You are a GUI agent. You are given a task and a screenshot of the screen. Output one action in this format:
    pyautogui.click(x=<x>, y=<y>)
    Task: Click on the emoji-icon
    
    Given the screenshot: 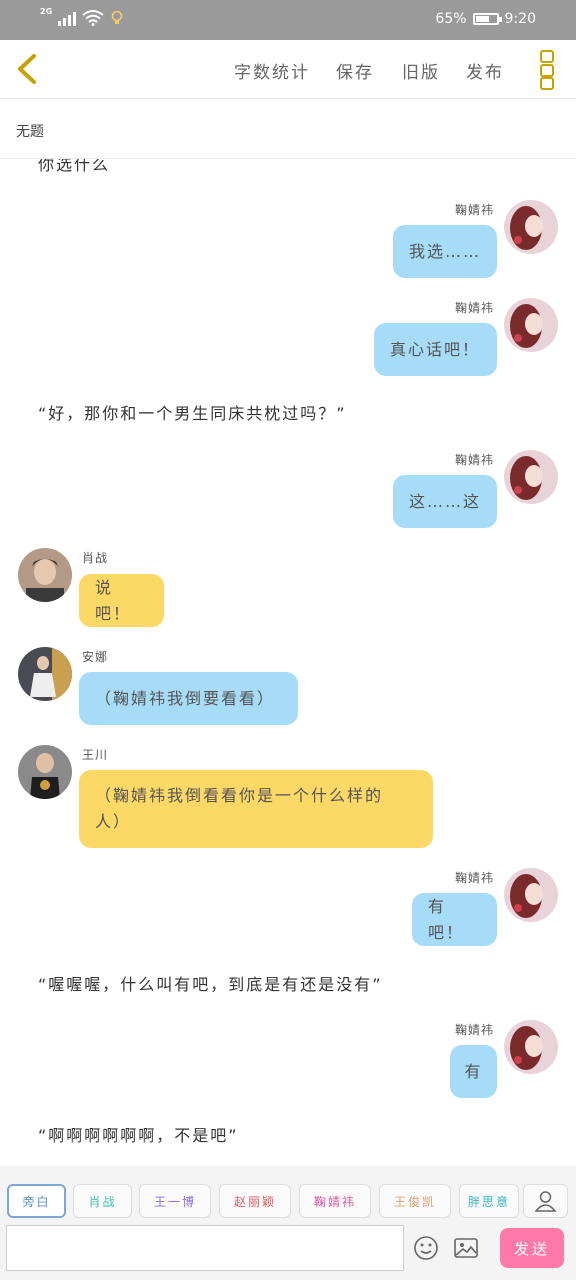 What is the action you would take?
    pyautogui.click(x=426, y=1248)
    